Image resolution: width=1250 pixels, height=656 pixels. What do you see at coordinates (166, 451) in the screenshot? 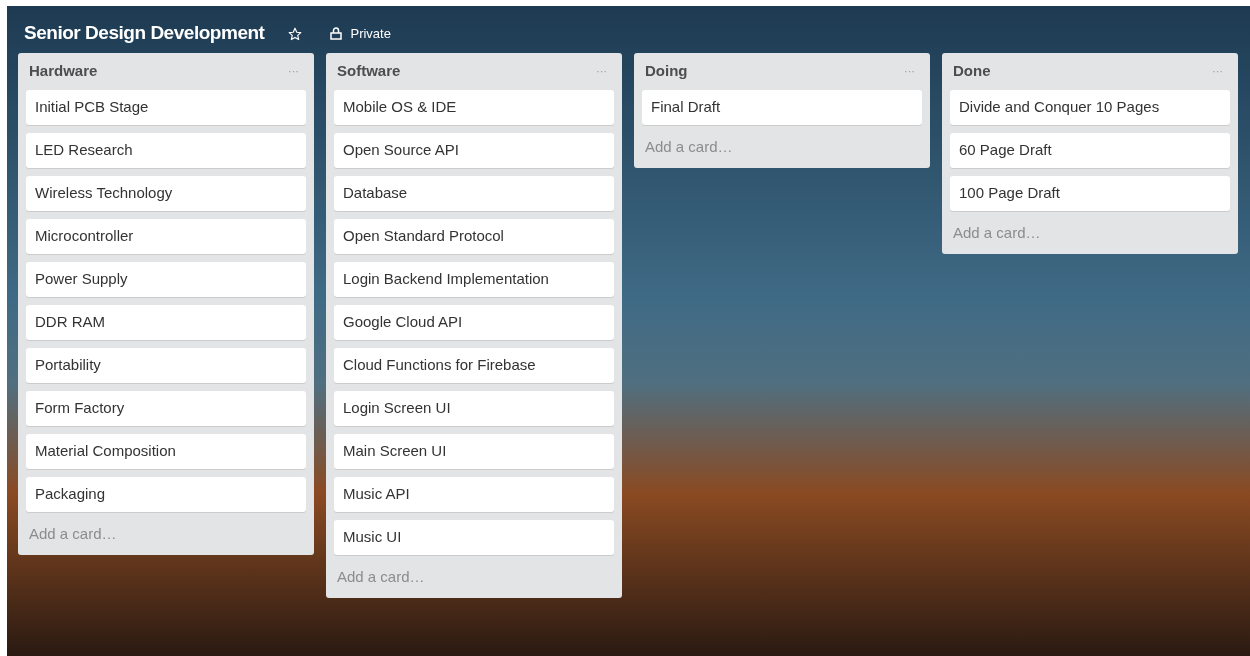
I see `card: Material Composition` at bounding box center [166, 451].